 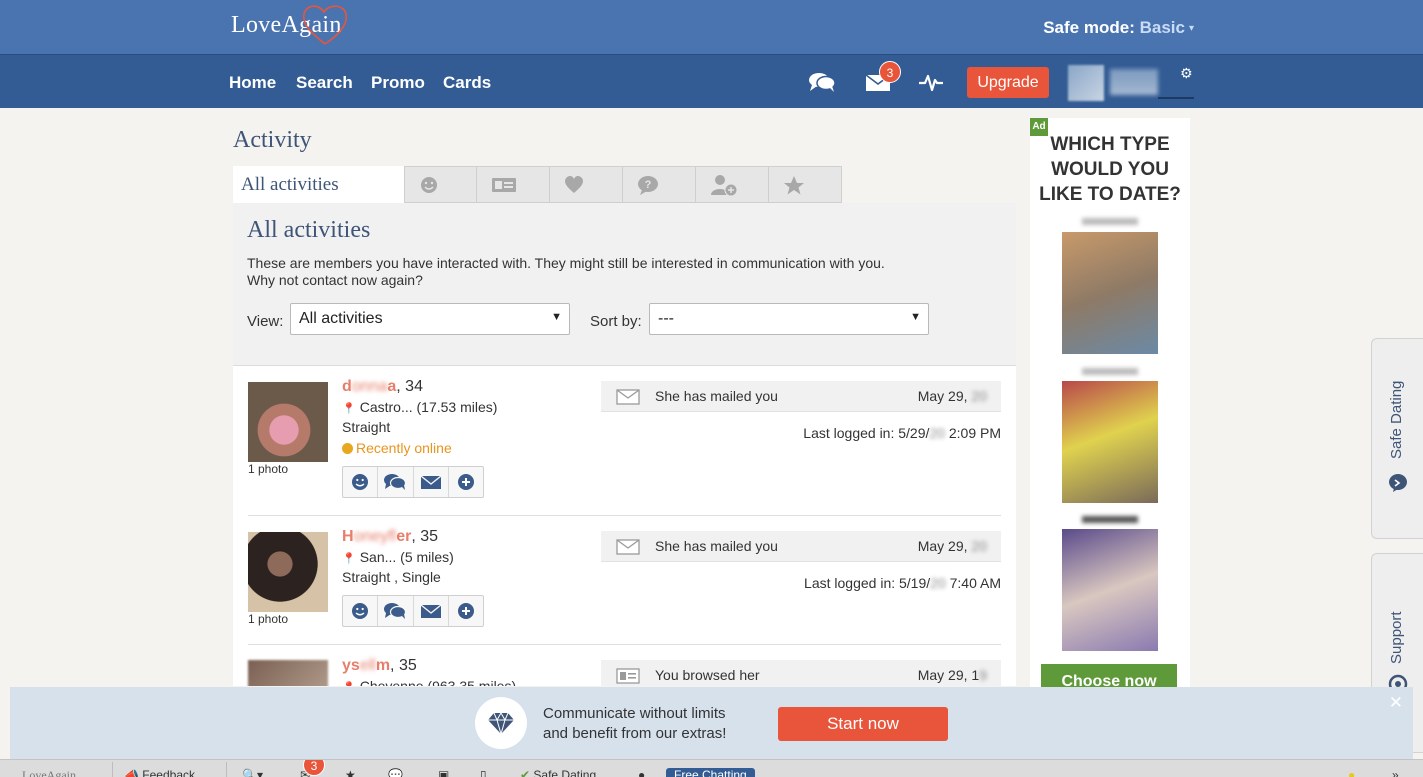 I want to click on view-select: All activities ▼, so click(x=430, y=319).